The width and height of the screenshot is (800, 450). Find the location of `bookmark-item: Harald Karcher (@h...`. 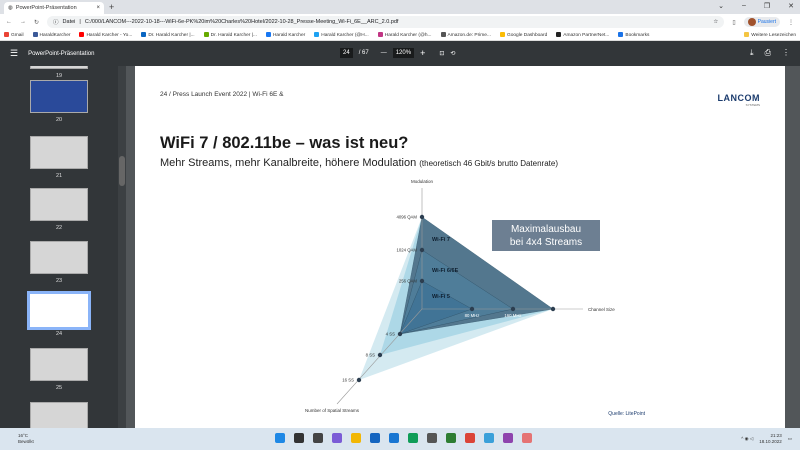

bookmark-item: Harald Karcher (@h... is located at coordinates (404, 35).